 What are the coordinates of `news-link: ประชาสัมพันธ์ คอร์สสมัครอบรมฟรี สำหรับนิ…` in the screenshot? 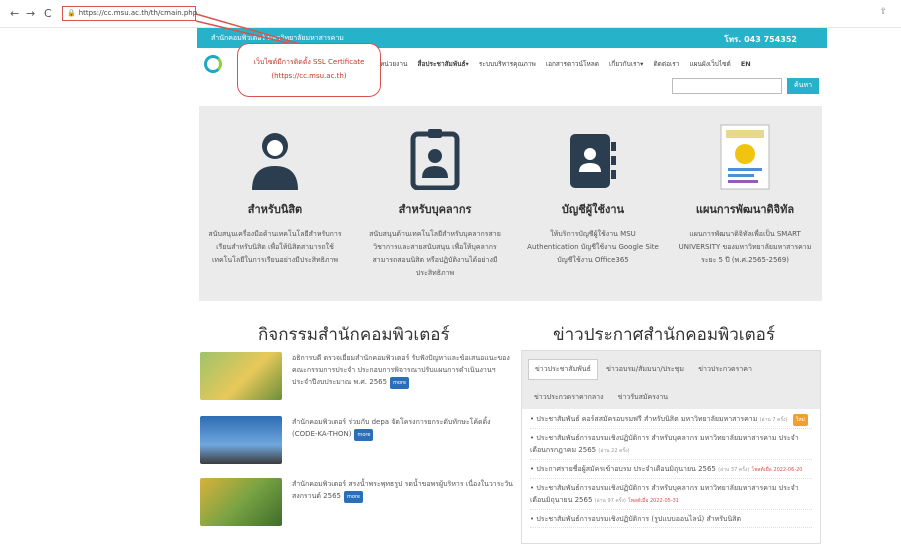 It's located at (646, 419).